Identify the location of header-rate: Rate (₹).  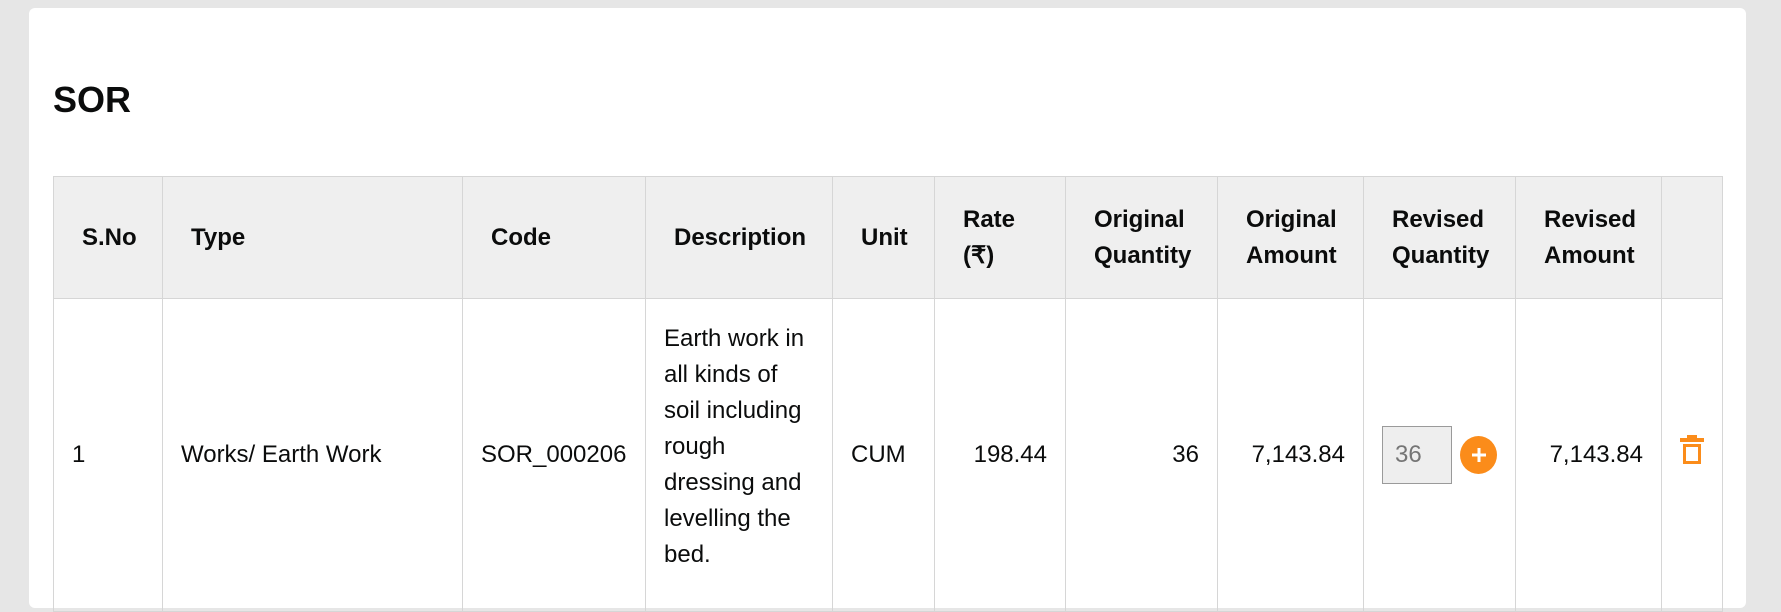
(1000, 237).